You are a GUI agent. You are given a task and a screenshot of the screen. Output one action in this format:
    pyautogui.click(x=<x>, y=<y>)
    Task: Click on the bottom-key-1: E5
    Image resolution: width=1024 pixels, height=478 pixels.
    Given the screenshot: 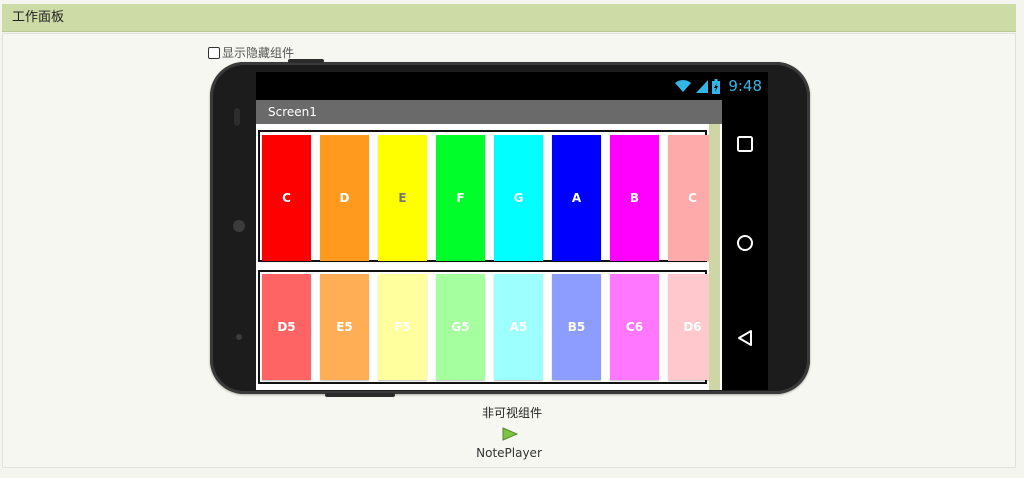 What is the action you would take?
    pyautogui.click(x=344, y=327)
    